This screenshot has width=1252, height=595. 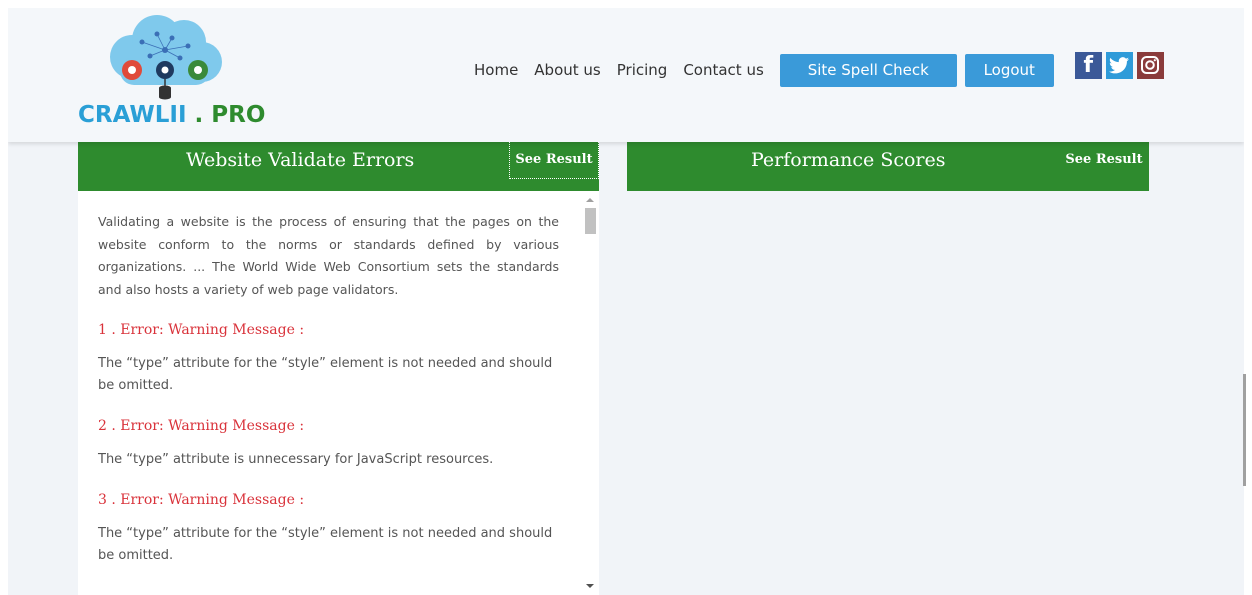 I want to click on logo-text-part1: CRAWLII, so click(x=132, y=115).